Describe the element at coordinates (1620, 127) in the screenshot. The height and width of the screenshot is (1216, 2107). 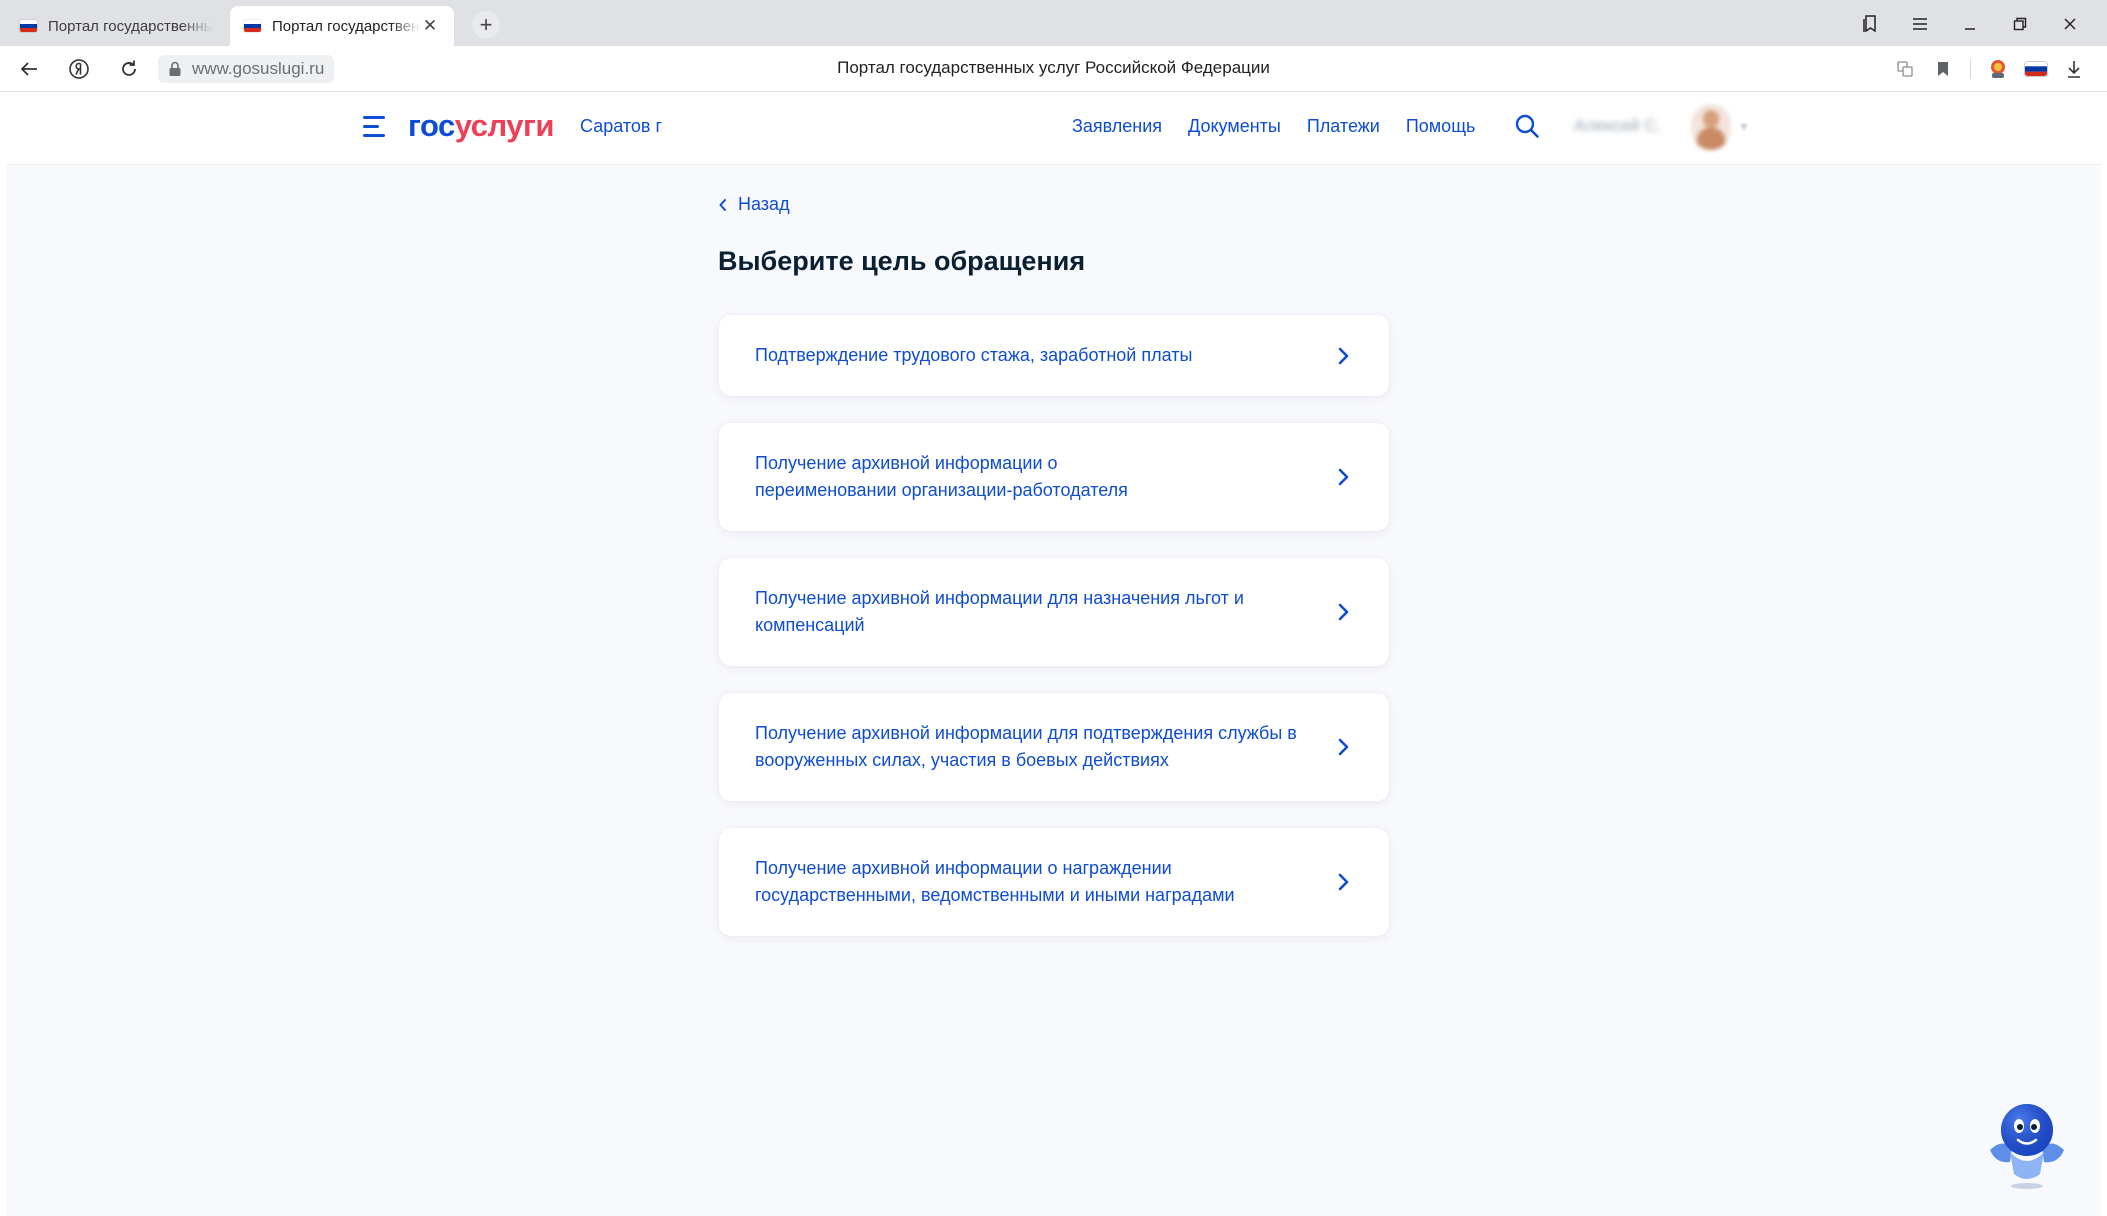
I see `user-name: Алексей С.` at that location.